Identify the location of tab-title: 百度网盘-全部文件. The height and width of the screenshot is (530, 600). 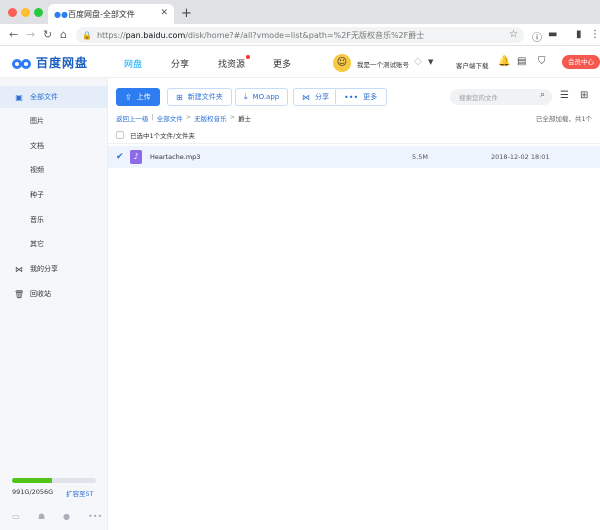
(101, 14).